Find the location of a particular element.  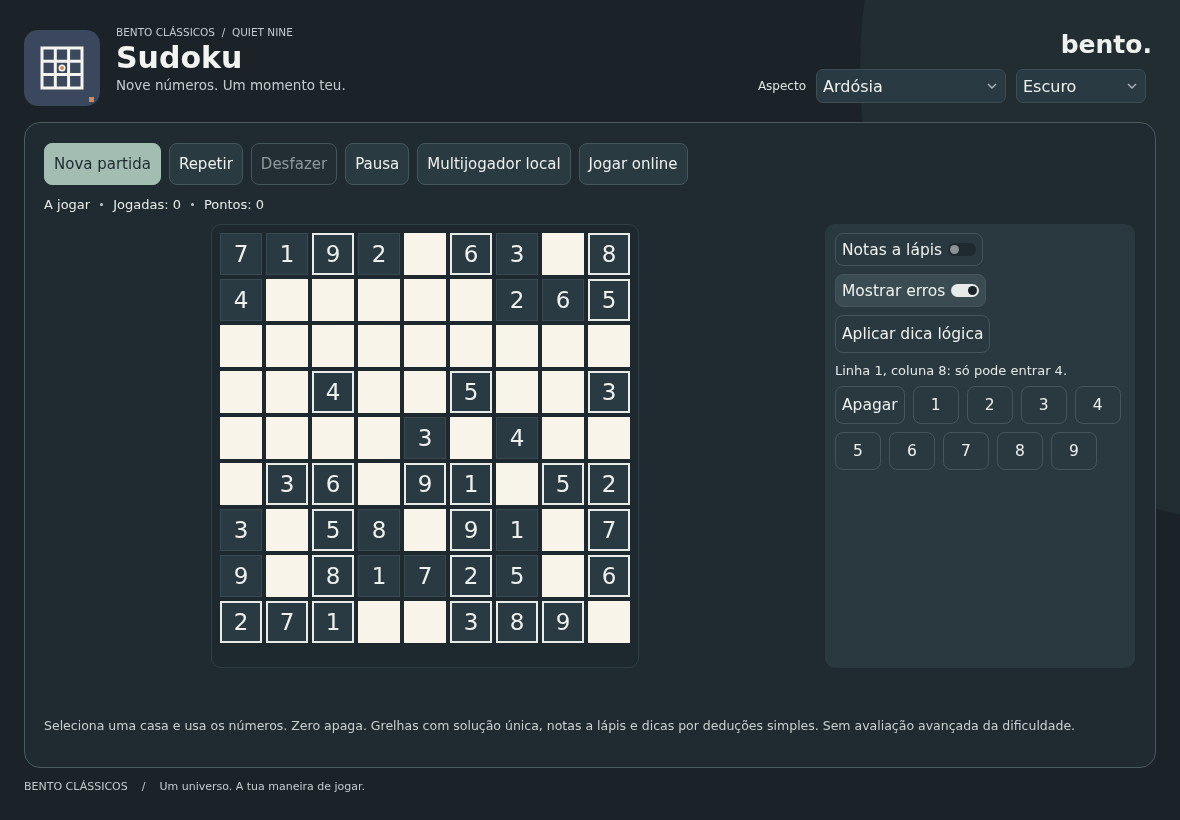

number-key: 4 is located at coordinates (1097, 405).